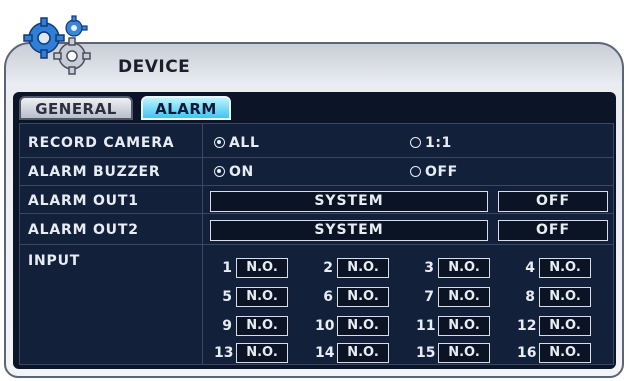 This screenshot has width=629, height=381. Describe the element at coordinates (565, 326) in the screenshot. I see `input-channel-12-select: N.O.` at that location.